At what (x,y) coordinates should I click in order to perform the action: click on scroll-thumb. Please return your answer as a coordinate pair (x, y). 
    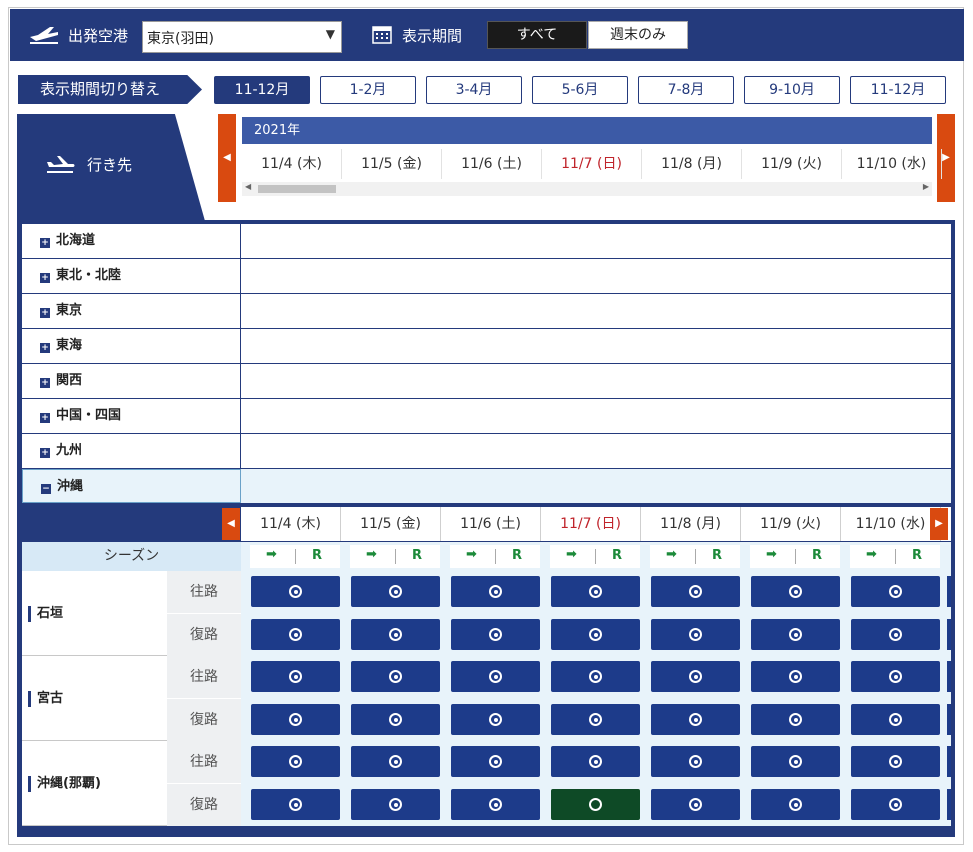
    Looking at the image, I should click on (297, 189).